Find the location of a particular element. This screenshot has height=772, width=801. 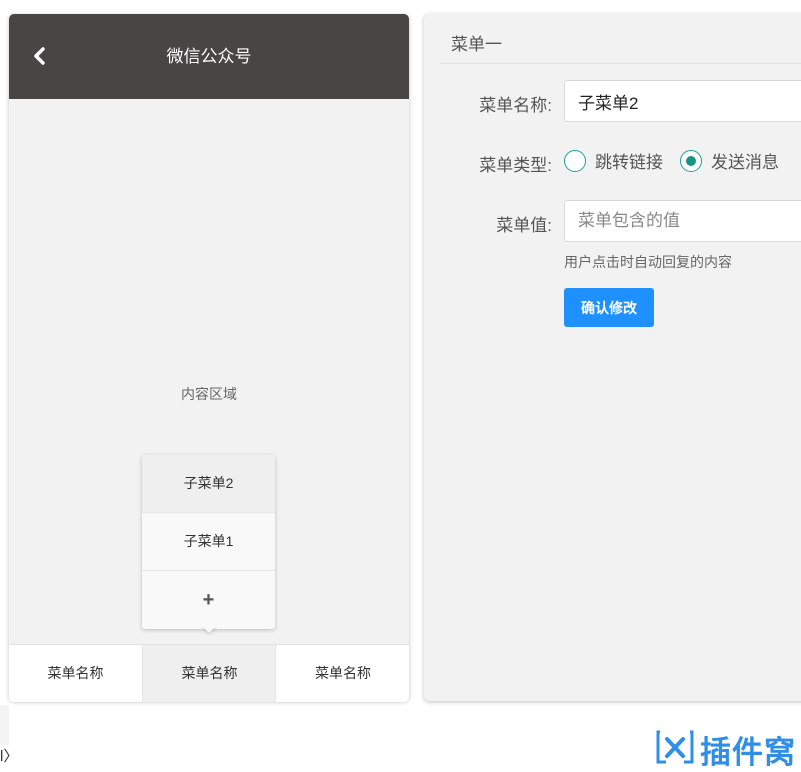

menu-type-label: 菜单类型: is located at coordinates (515, 165).